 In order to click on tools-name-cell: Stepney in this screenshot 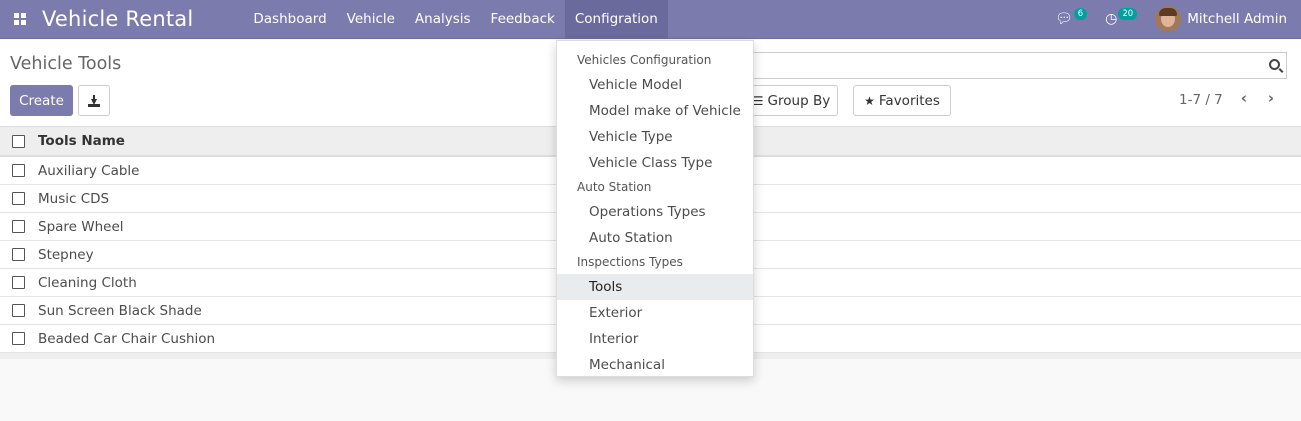, I will do `click(66, 254)`.